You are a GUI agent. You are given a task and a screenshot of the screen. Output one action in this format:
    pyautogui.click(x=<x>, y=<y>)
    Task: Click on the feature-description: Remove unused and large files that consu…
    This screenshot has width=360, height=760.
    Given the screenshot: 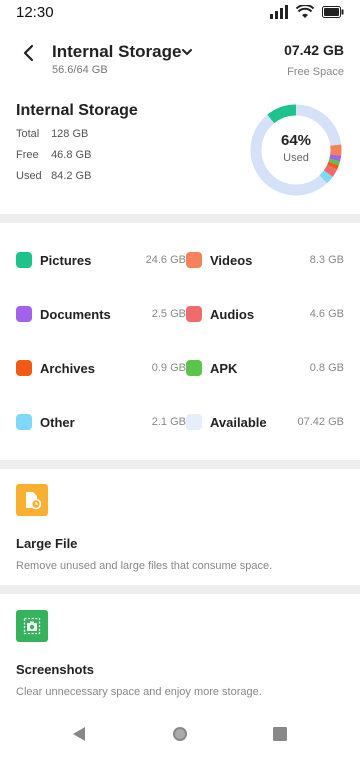 What is the action you would take?
    pyautogui.click(x=144, y=566)
    